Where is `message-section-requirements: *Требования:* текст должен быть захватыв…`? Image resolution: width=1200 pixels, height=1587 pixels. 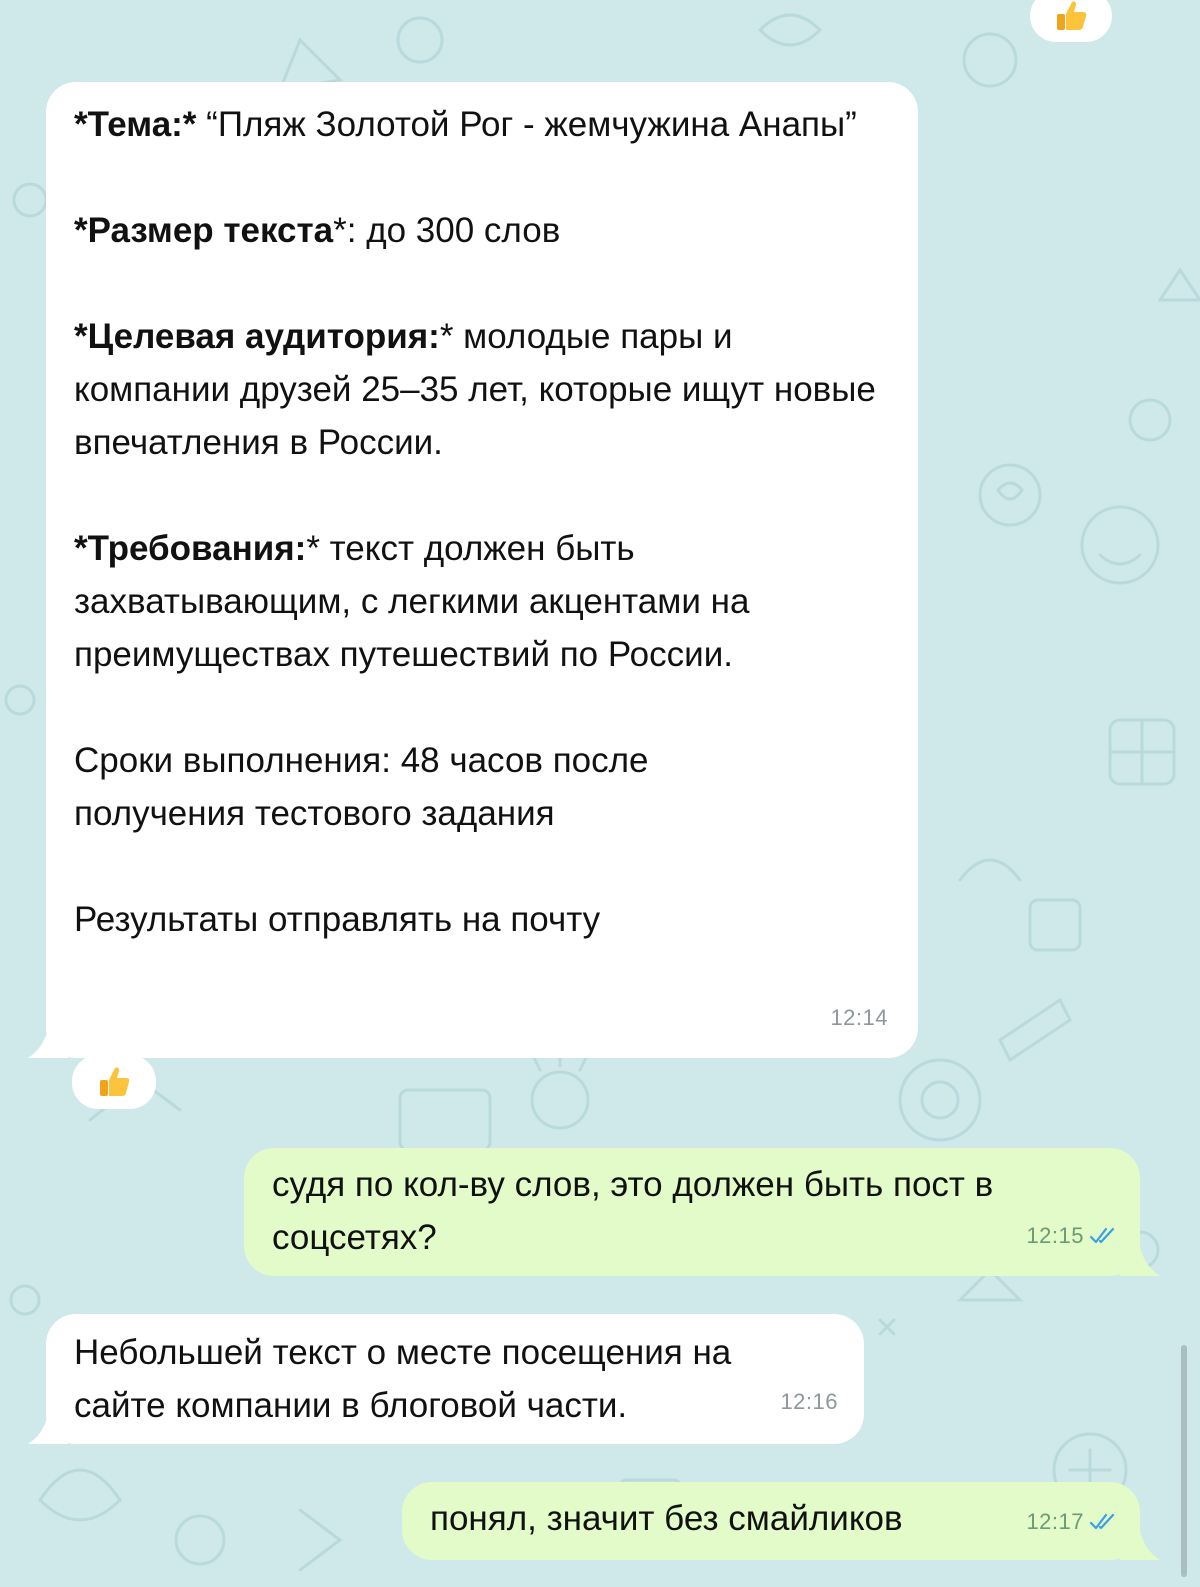 message-section-requirements: *Требования:* текст должен быть захватыв… is located at coordinates (412, 601).